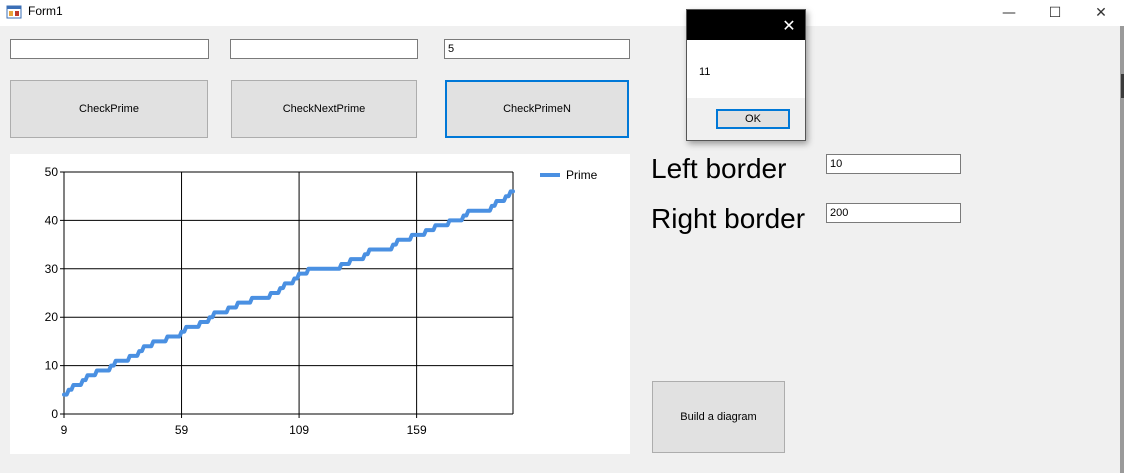  Describe the element at coordinates (52, 366) in the screenshot. I see `y-tick-label: 10` at that location.